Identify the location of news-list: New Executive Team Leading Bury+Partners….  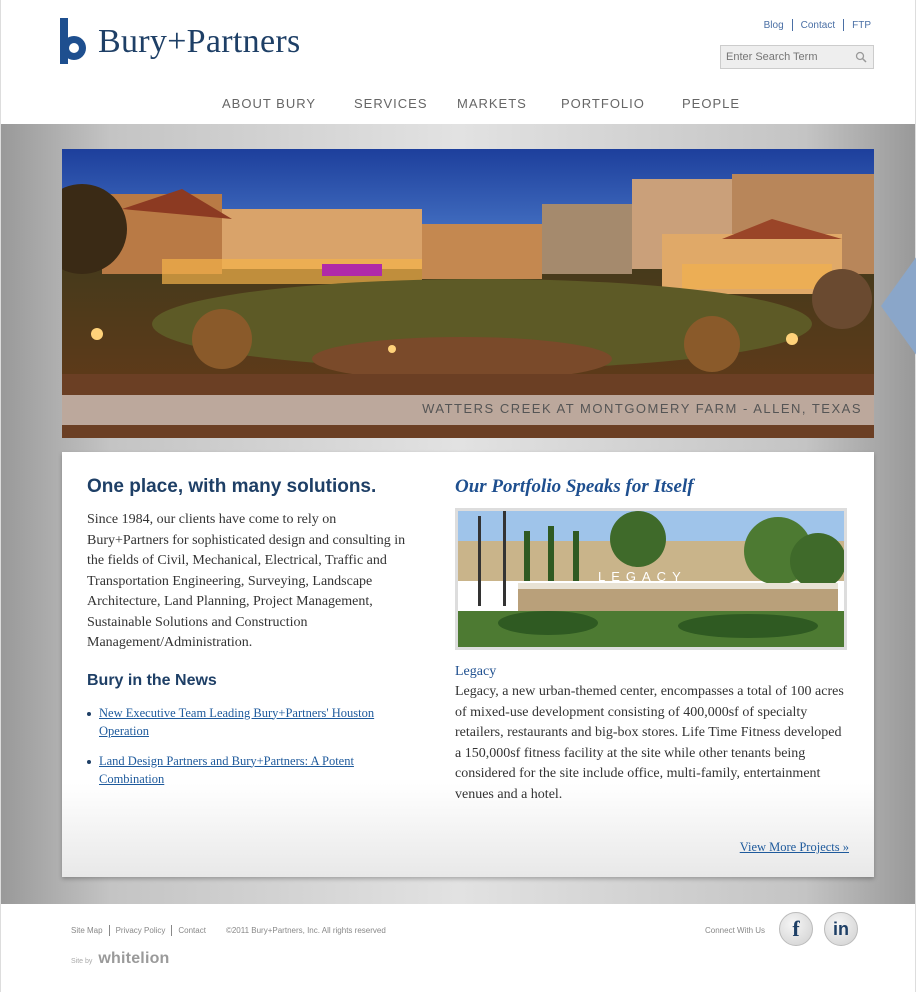
(252, 746).